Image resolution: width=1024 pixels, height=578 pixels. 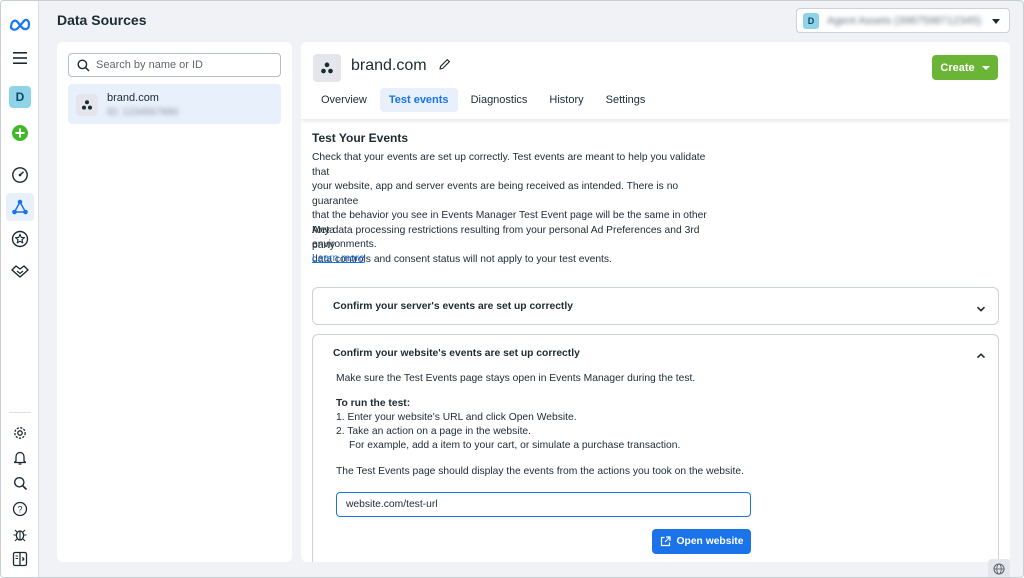 What do you see at coordinates (102, 20) in the screenshot?
I see `page-title: Data Sources` at bounding box center [102, 20].